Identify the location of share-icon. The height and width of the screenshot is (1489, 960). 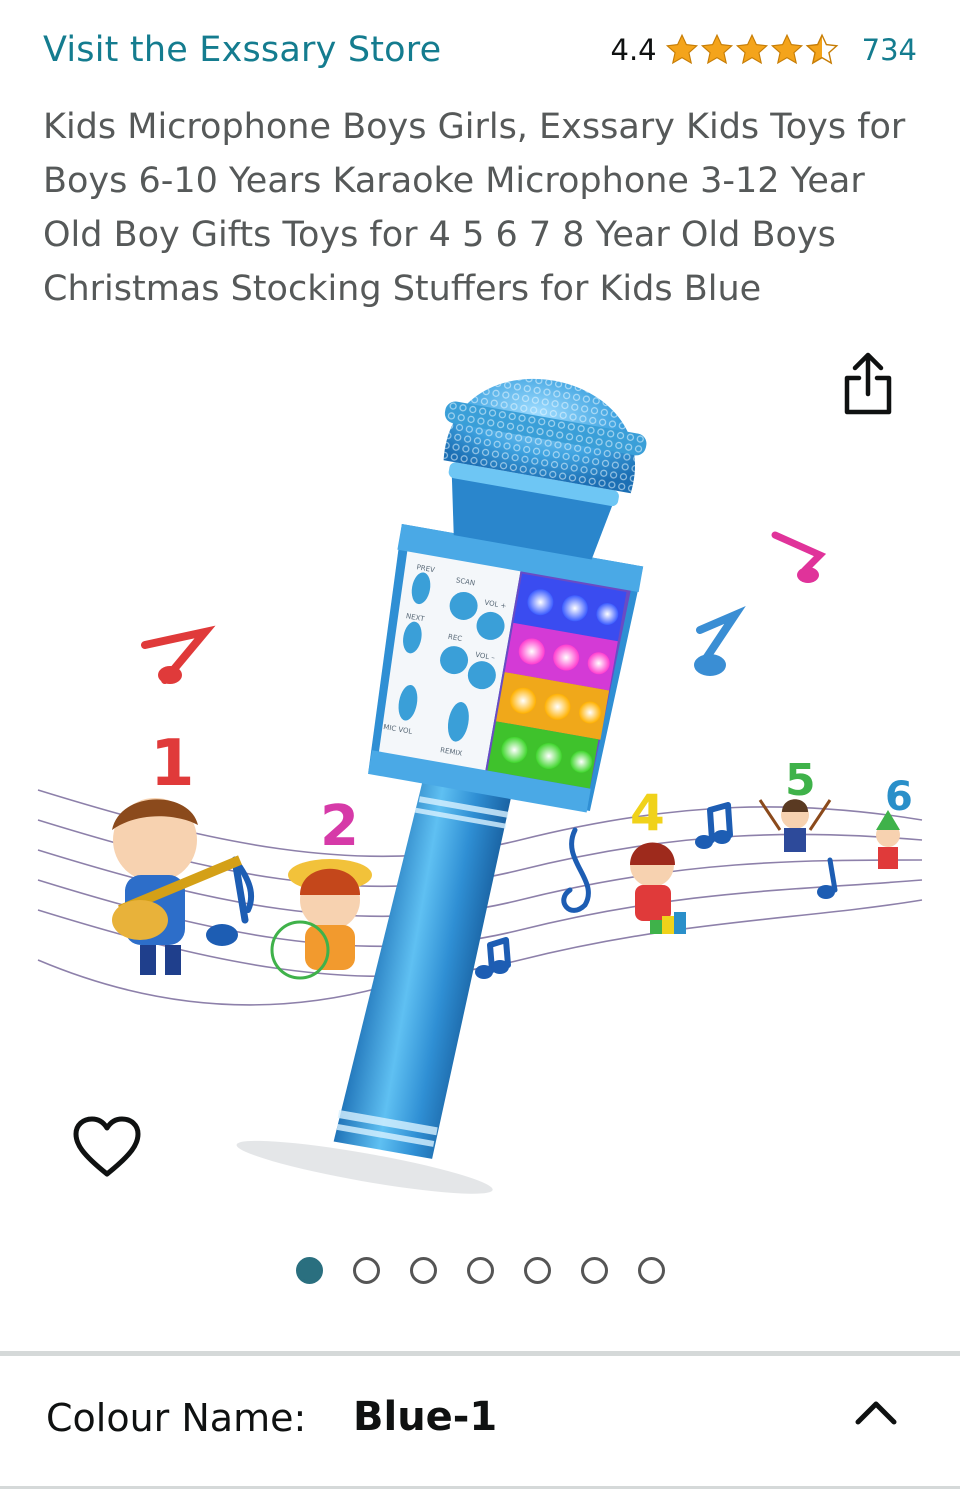
(868, 383).